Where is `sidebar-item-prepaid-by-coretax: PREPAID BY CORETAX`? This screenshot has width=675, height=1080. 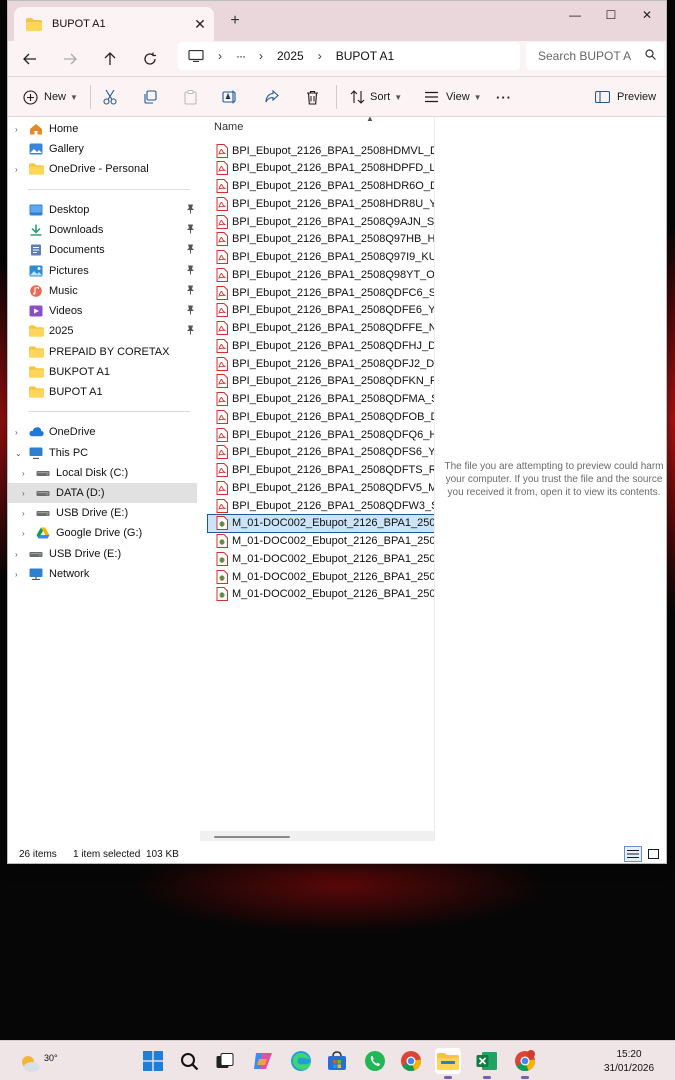
sidebar-item-prepaid-by-coretax: PREPAID BY CORETAX is located at coordinates (102, 352).